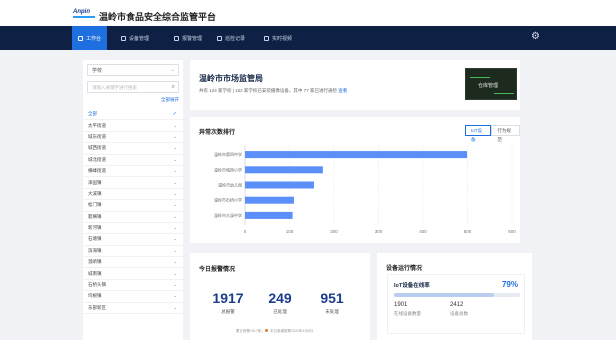 Image resolution: width=616 pixels, height=340 pixels. Describe the element at coordinates (274, 331) in the screenshot. I see `alarm-footnote: 累计报警1917条 | 本日新增报警2022年4月8日` at that location.